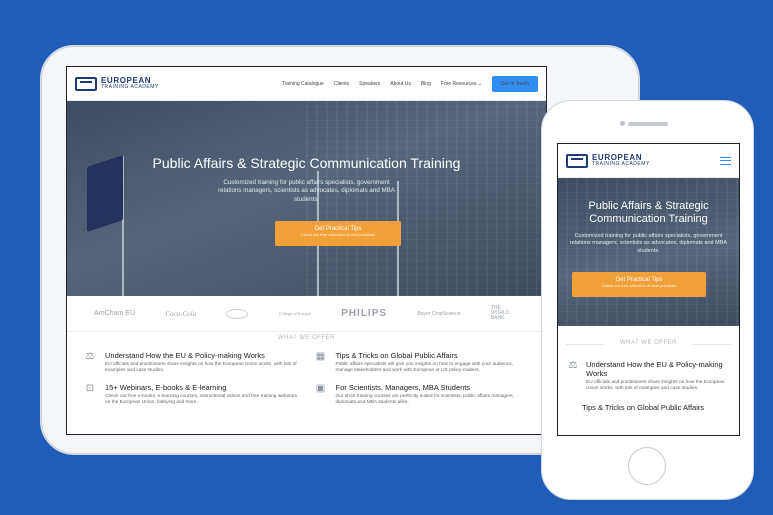  Describe the element at coordinates (643, 407) in the screenshot. I see `phone-offer-peek: Tips & Tricks on Global Public Affairs` at that location.